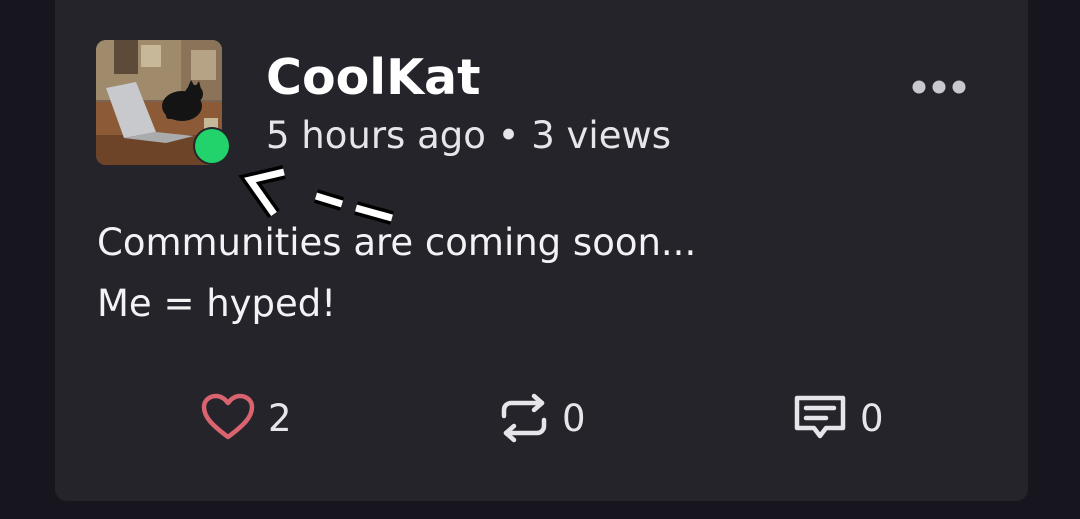 This screenshot has width=1080, height=519. I want to click on online-status-dot, so click(212, 146).